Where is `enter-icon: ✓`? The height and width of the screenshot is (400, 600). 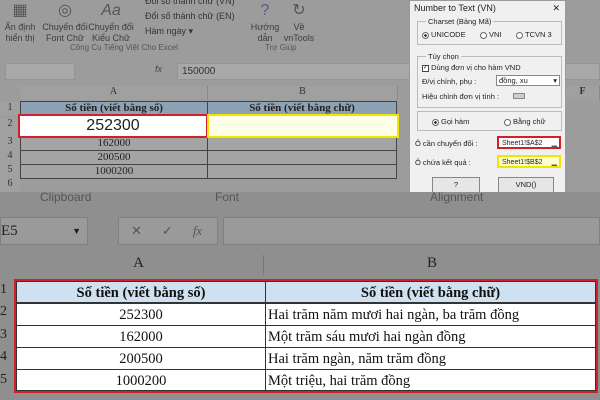 enter-icon: ✓ is located at coordinates (167, 230).